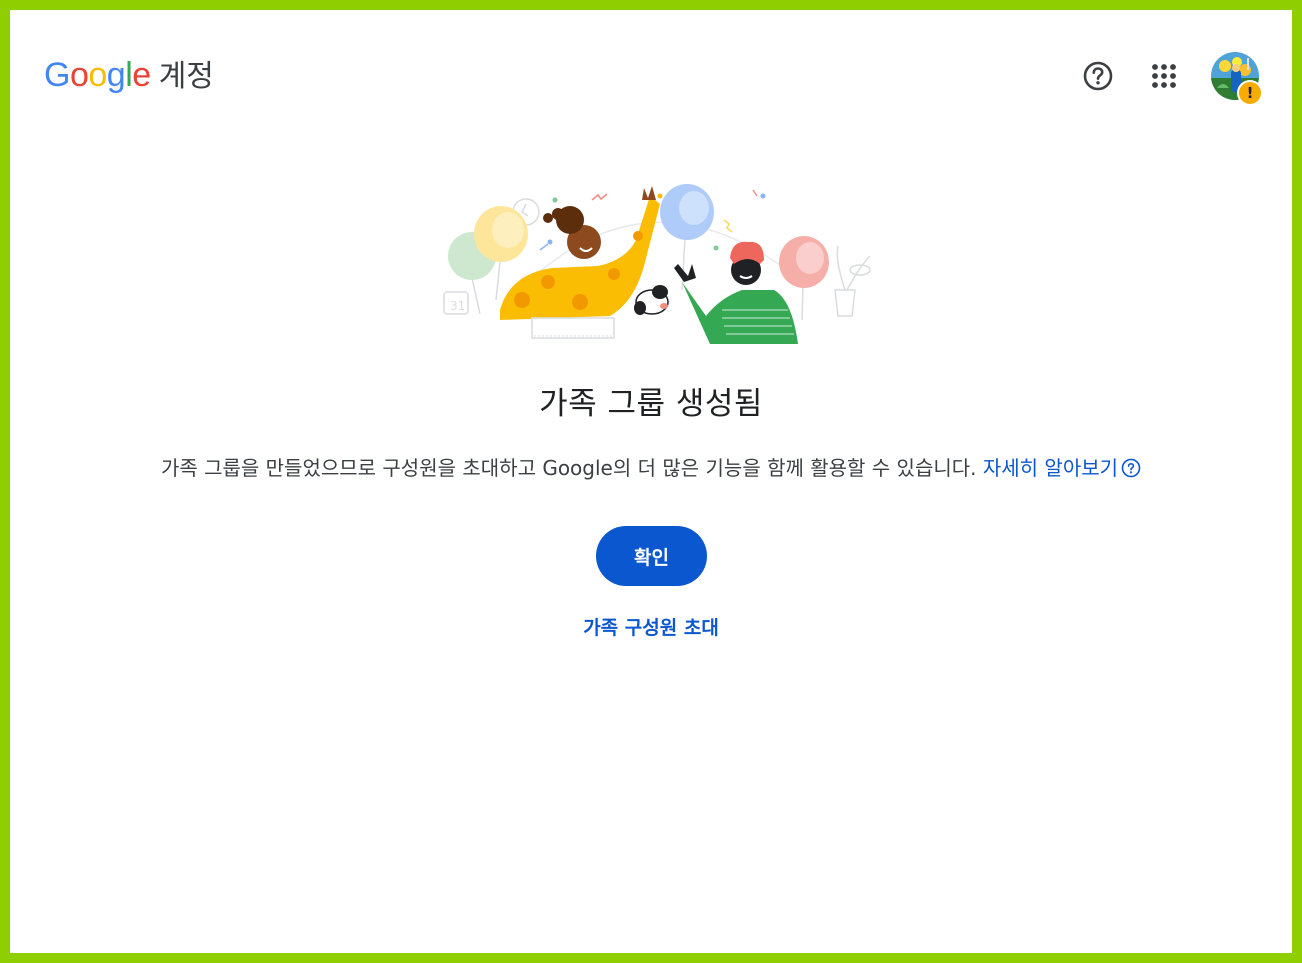 The width and height of the screenshot is (1302, 963). Describe the element at coordinates (186, 76) in the screenshot. I see `logo-suffix: 계정` at that location.